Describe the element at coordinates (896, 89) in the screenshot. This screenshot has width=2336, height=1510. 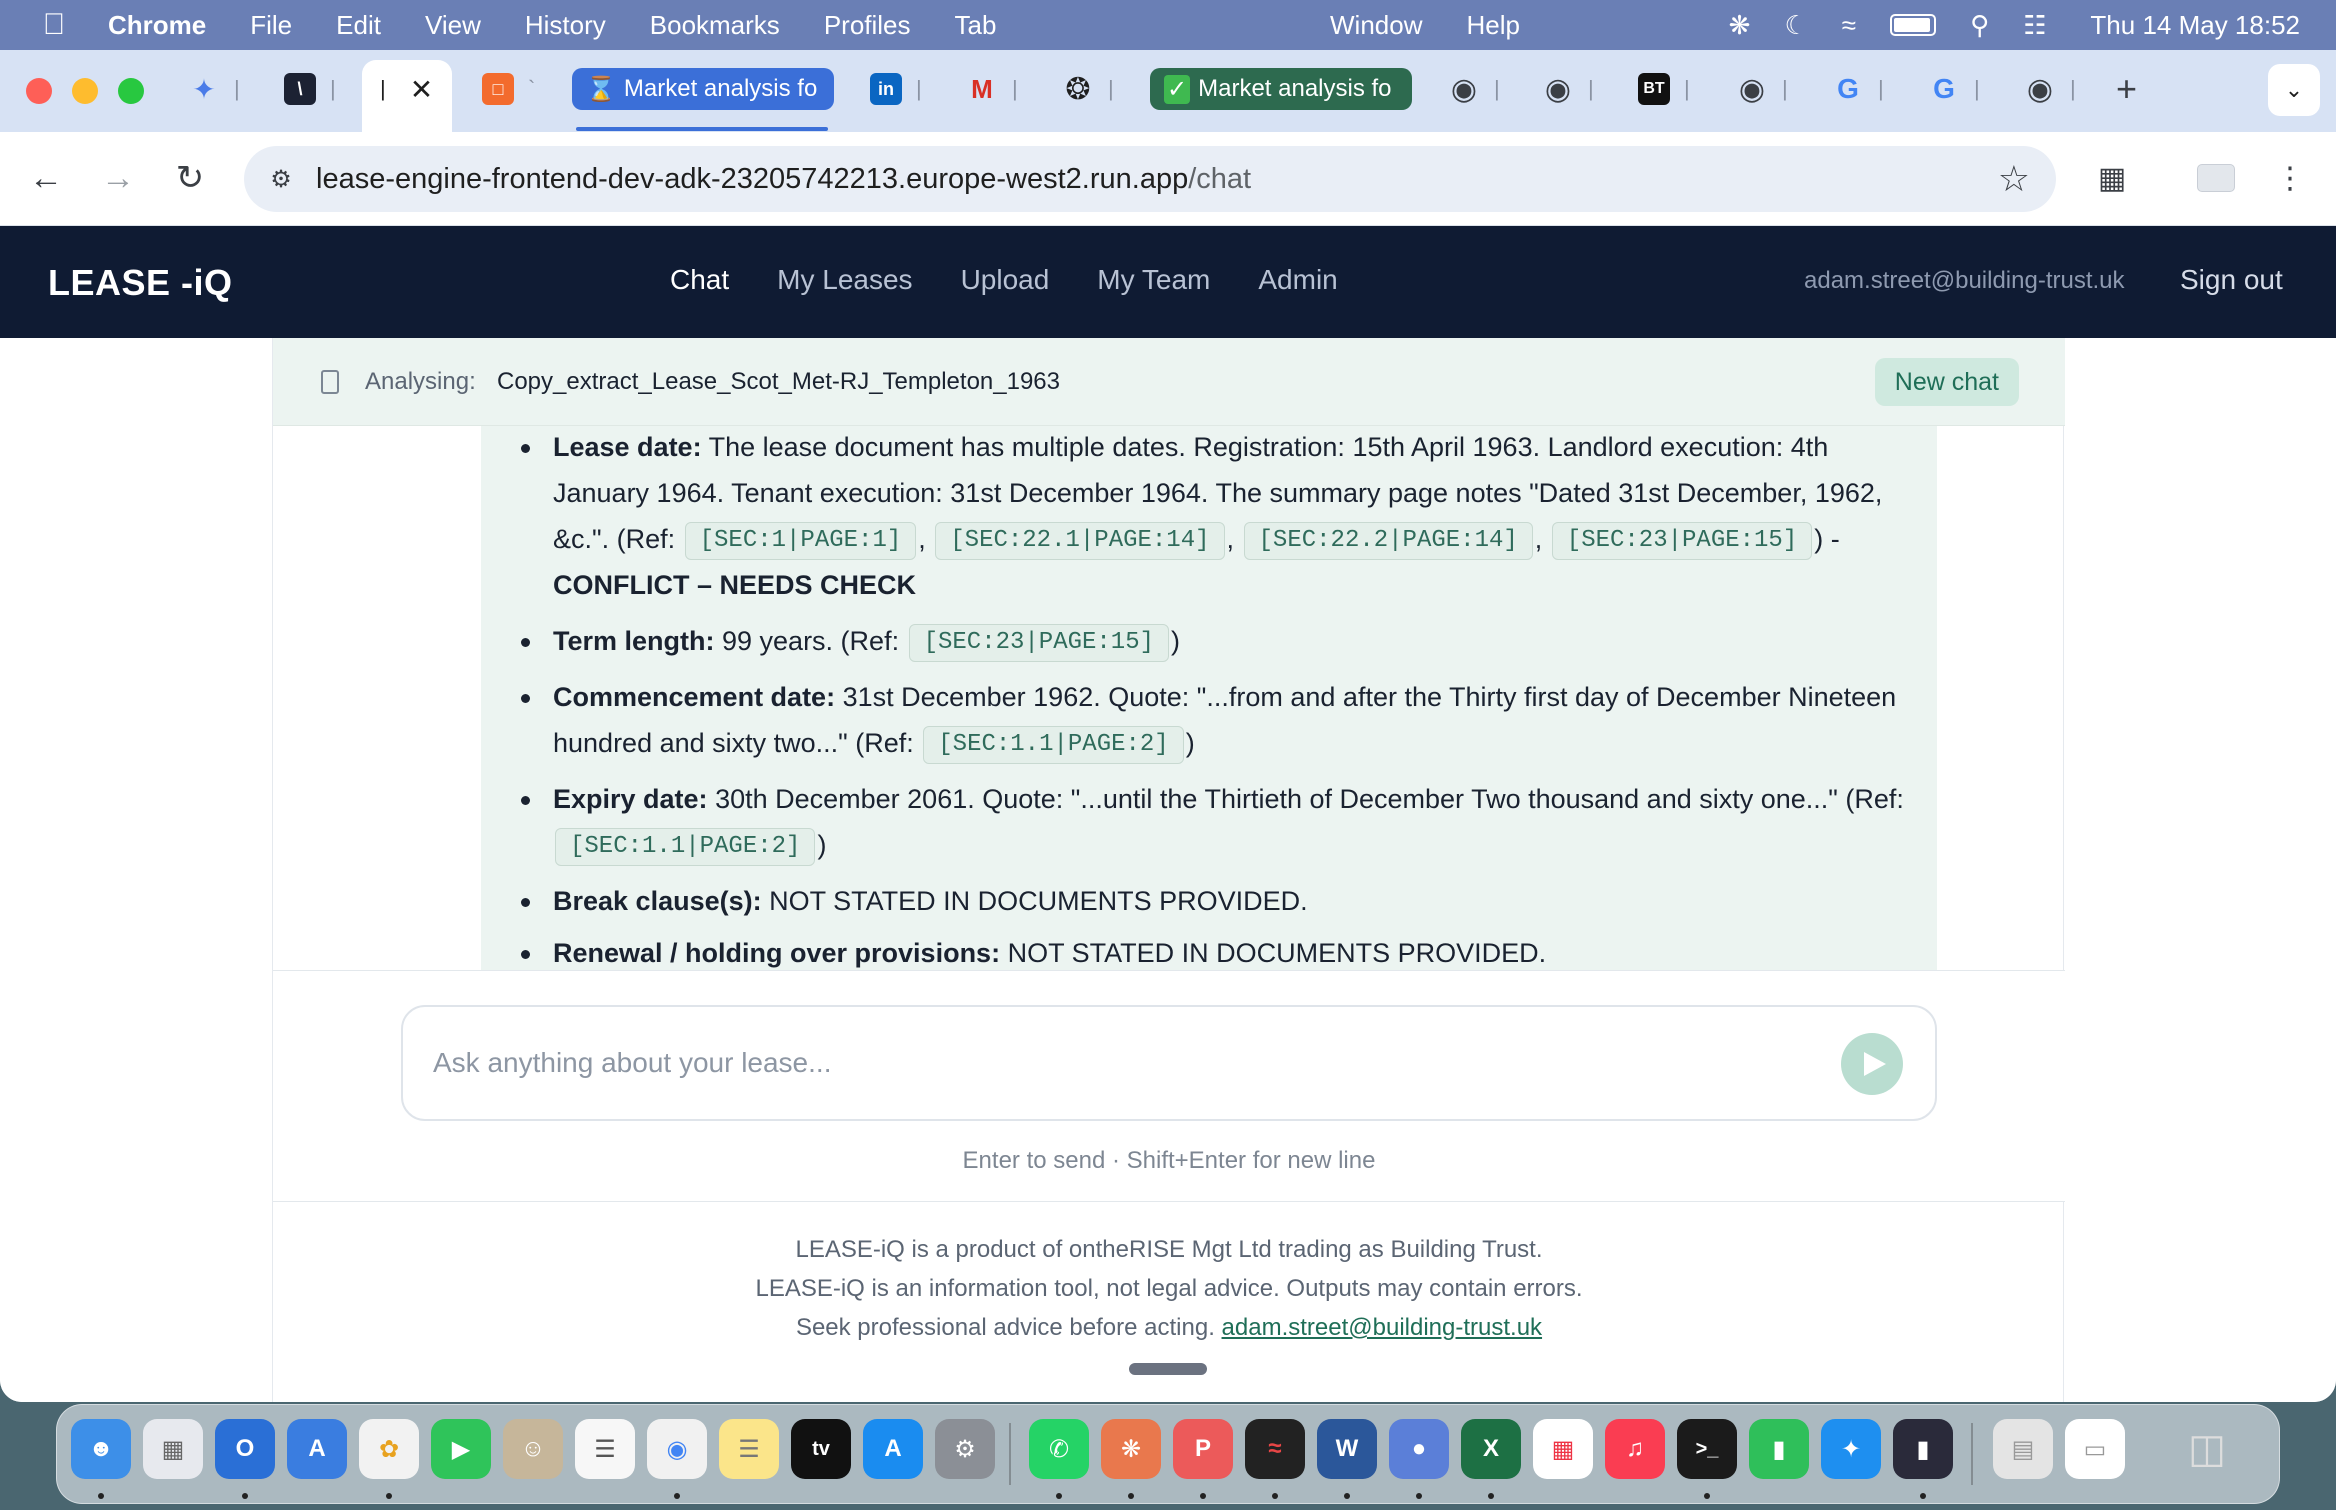
I see `tab-linkedin: in |` at that location.